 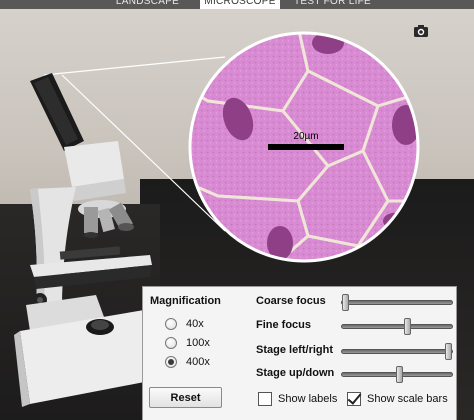 What do you see at coordinates (399, 374) in the screenshot?
I see `stage-up-down-thumb` at bounding box center [399, 374].